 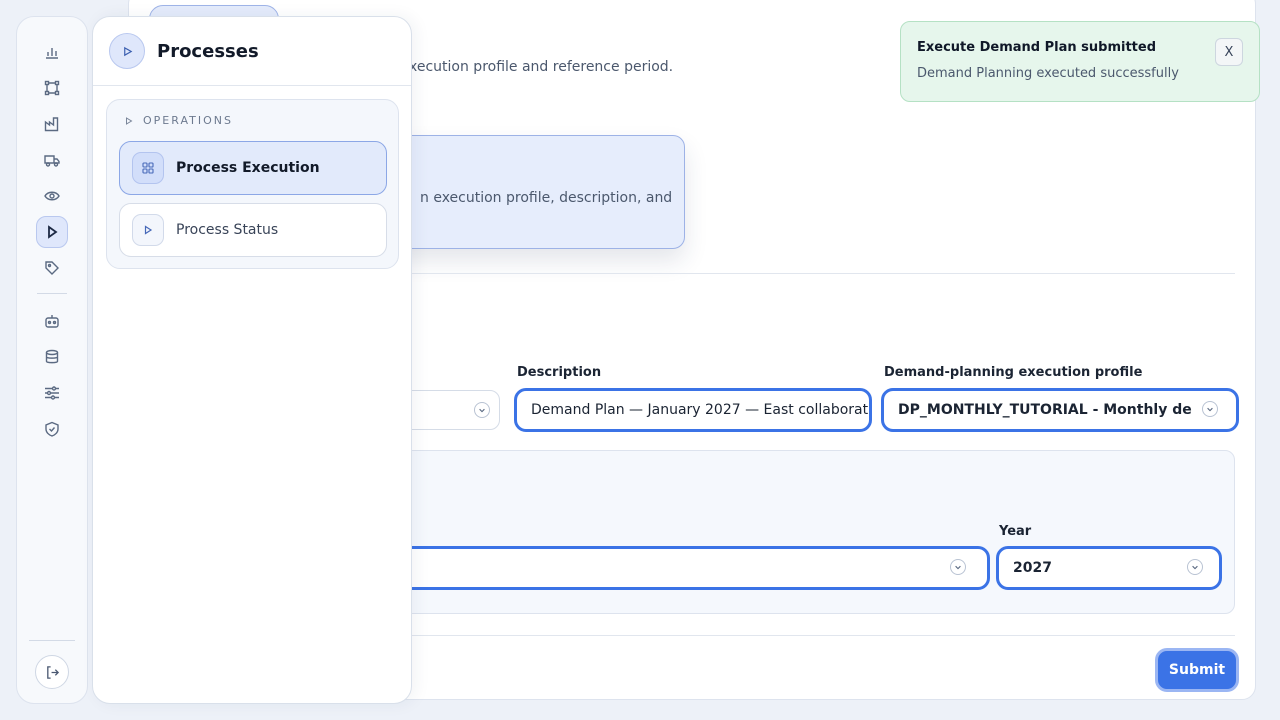 I want to click on profile-label: Demand-planning execution profile, so click(x=1013, y=372).